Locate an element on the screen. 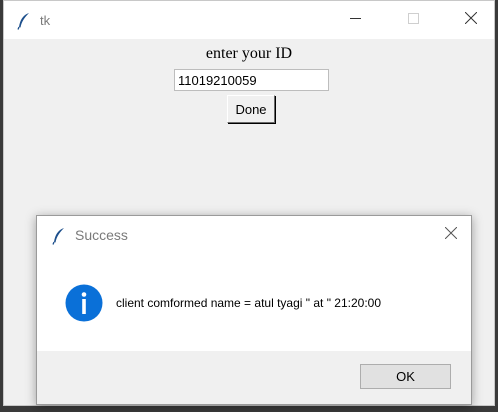 Image resolution: width=498 pixels, height=412 pixels. id-label: enter your ID is located at coordinates (249, 53).